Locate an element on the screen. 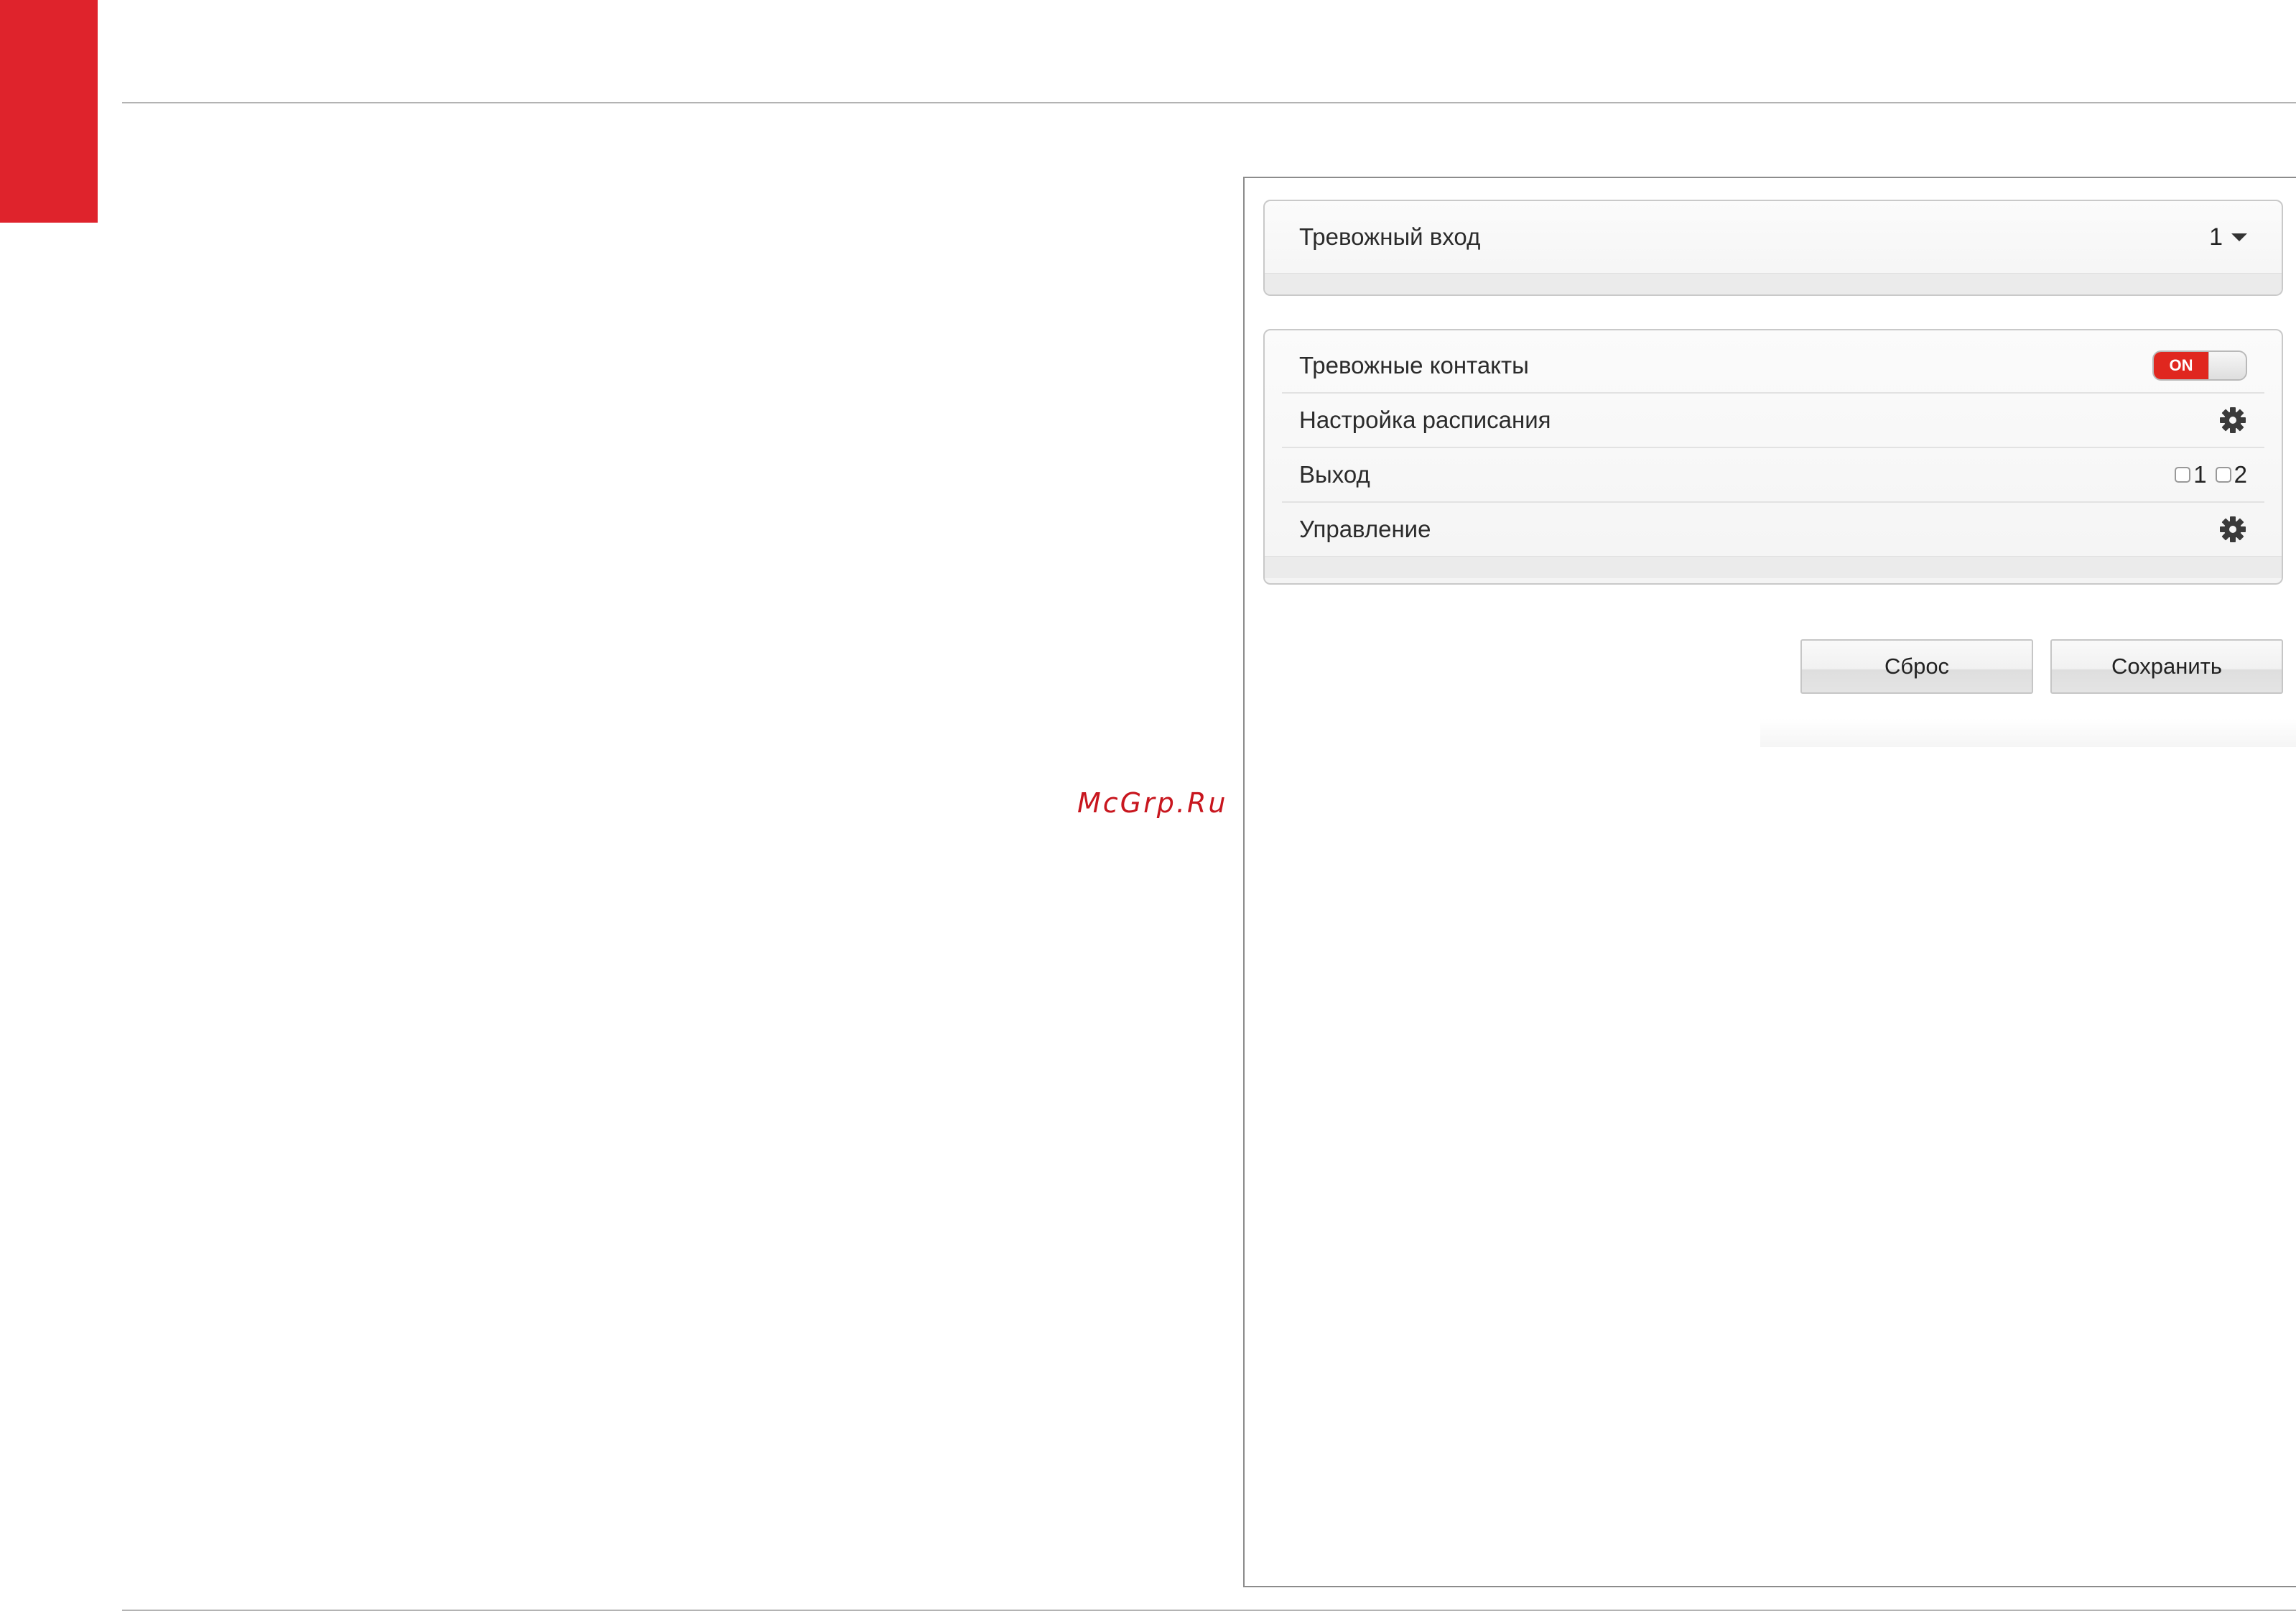 The height and width of the screenshot is (1611, 2296). output-2-checkbox is located at coordinates (2223, 475).